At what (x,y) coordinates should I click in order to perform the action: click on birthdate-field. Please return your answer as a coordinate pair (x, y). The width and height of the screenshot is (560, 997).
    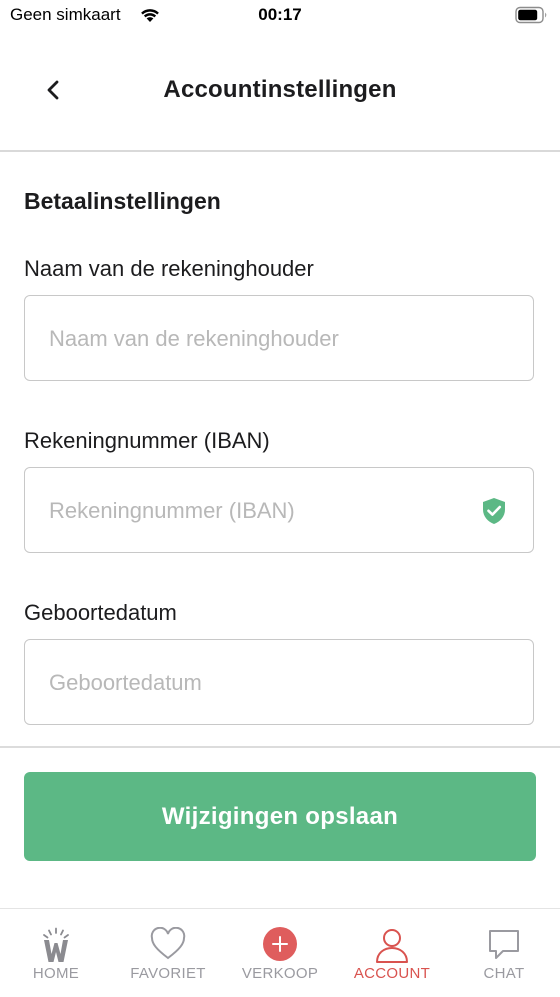
    Looking at the image, I should click on (279, 682).